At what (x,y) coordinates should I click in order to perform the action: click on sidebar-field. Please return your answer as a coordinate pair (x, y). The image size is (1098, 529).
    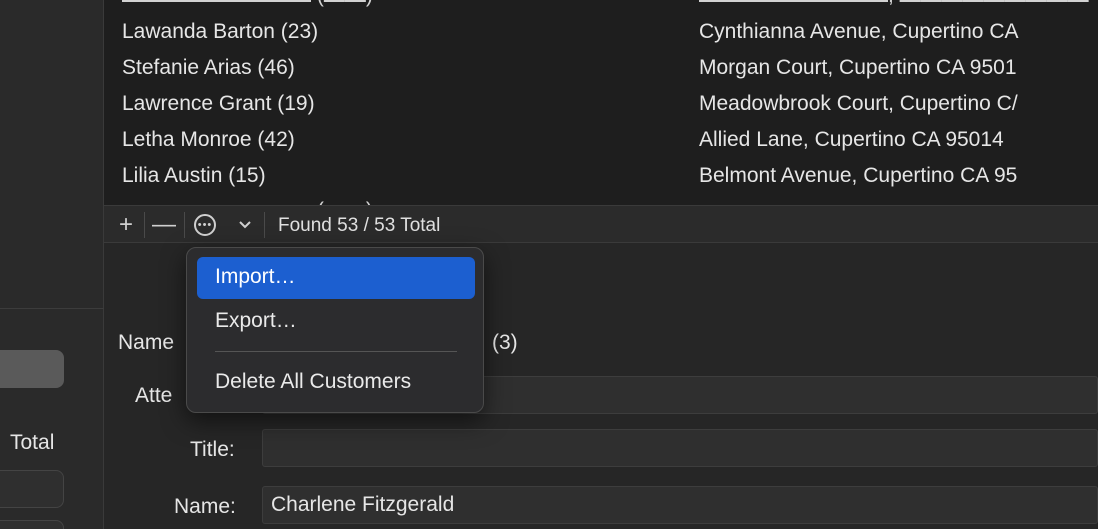
    Looking at the image, I should click on (32, 524).